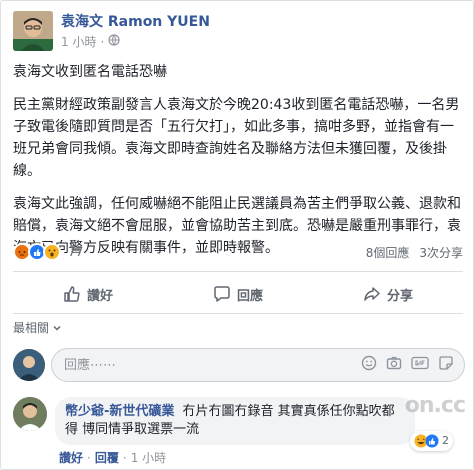  What do you see at coordinates (78, 42) in the screenshot?
I see `post-time: 1 小時` at bounding box center [78, 42].